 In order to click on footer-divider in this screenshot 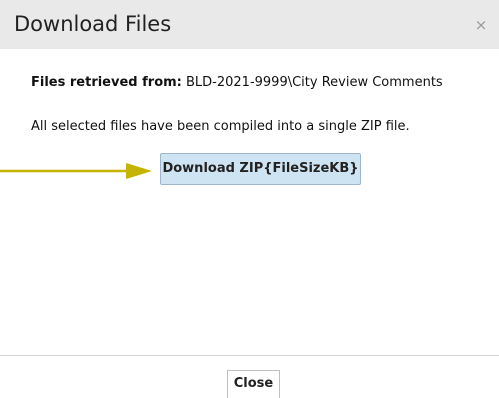, I will do `click(249, 355)`.